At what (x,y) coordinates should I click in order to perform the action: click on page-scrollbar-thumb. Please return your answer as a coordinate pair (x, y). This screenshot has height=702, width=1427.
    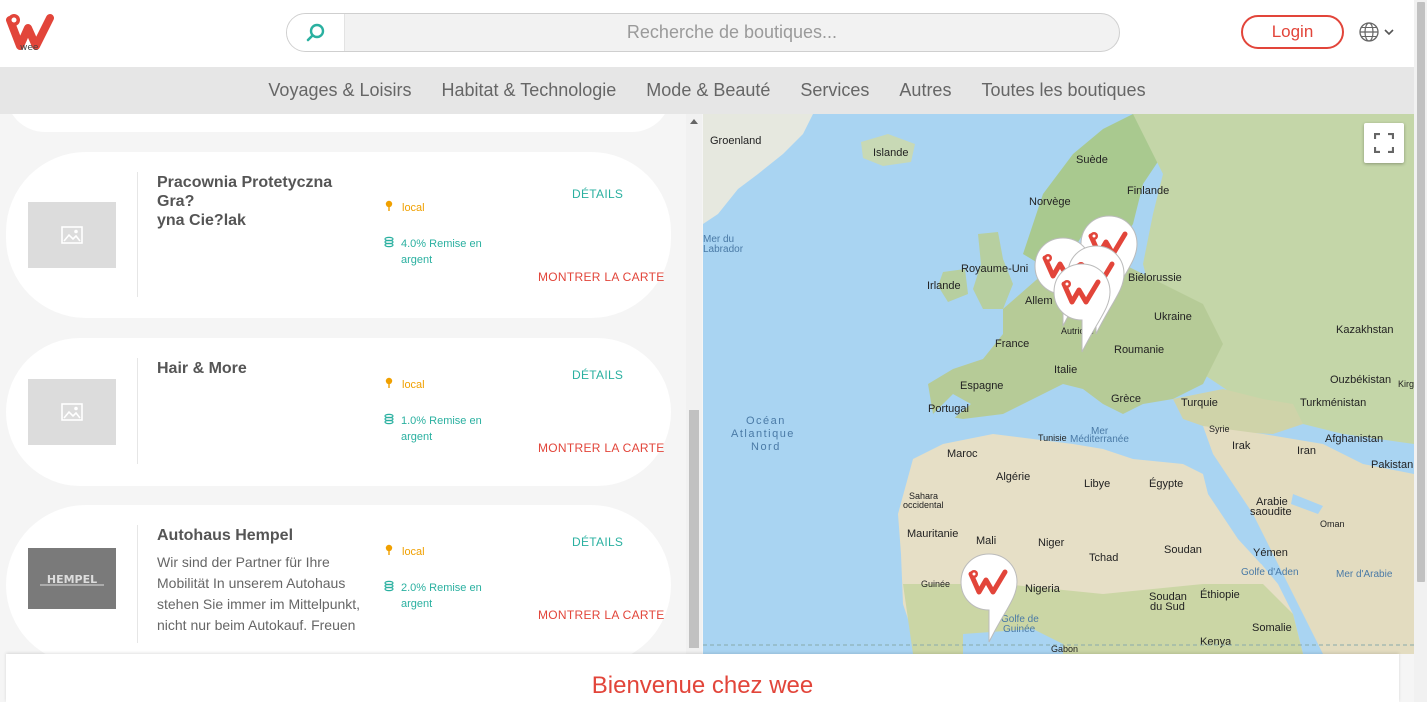
    Looking at the image, I should click on (1421, 292).